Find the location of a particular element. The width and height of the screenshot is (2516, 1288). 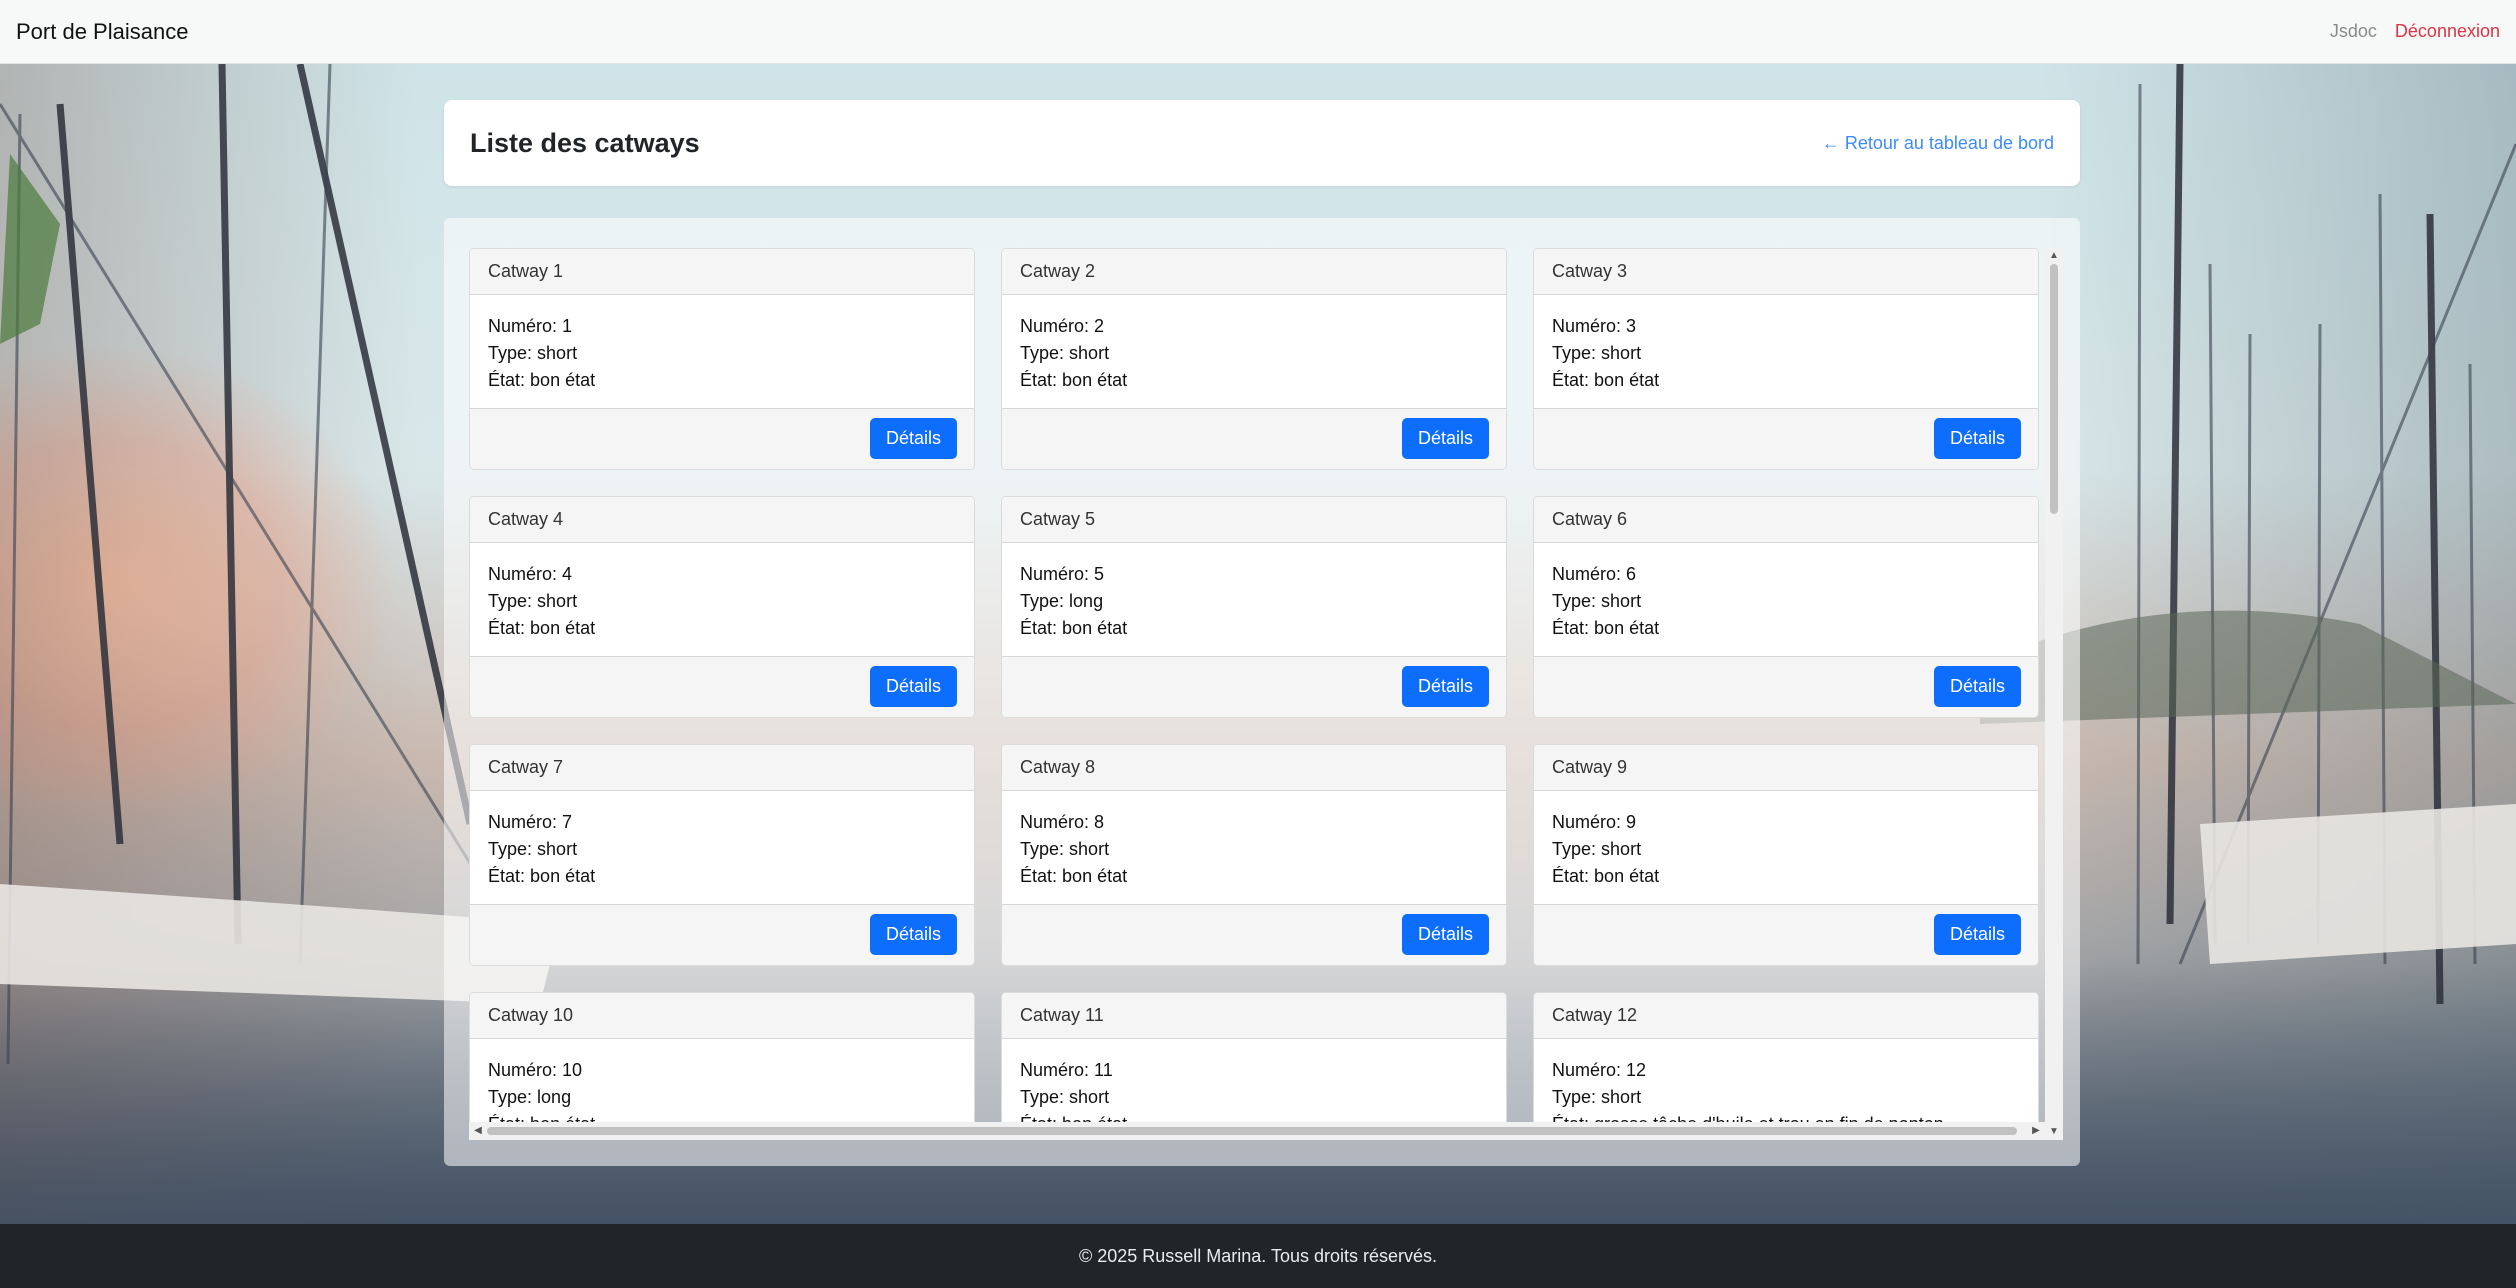

catway-numero-row: Numéro: 4 is located at coordinates (722, 574).